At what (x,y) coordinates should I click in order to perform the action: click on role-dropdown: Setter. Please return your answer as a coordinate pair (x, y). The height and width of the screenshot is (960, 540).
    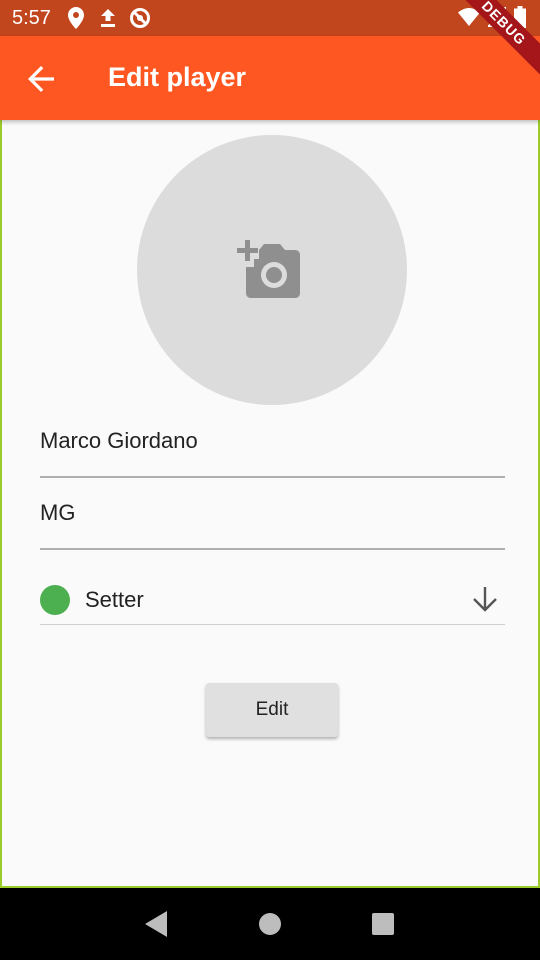
    Looking at the image, I should click on (272, 600).